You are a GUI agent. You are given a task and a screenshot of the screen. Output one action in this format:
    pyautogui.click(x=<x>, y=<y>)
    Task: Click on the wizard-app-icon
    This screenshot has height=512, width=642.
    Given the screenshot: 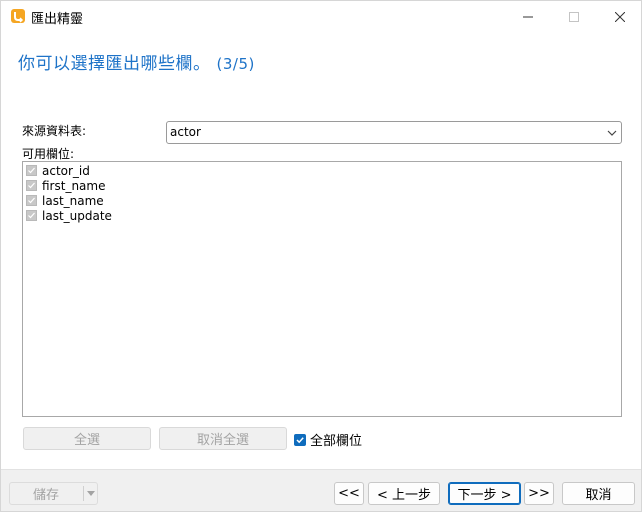 What is the action you would take?
    pyautogui.click(x=18, y=16)
    